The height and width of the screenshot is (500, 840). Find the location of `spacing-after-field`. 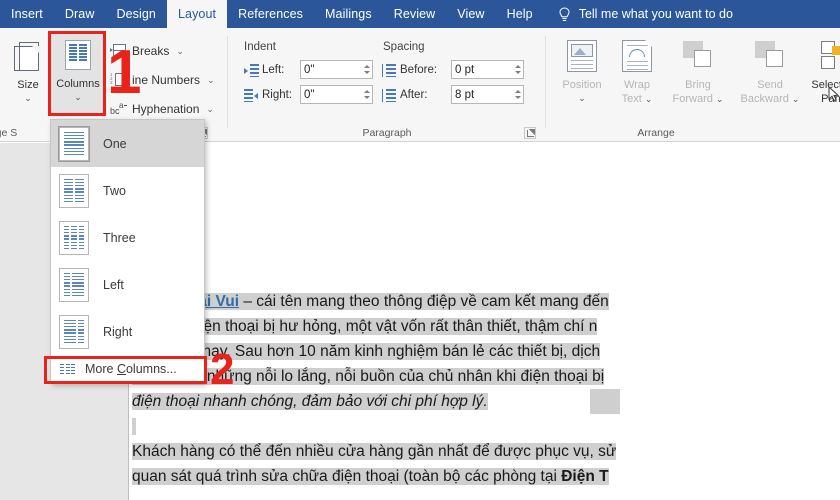

spacing-after-field is located at coordinates (487, 94).